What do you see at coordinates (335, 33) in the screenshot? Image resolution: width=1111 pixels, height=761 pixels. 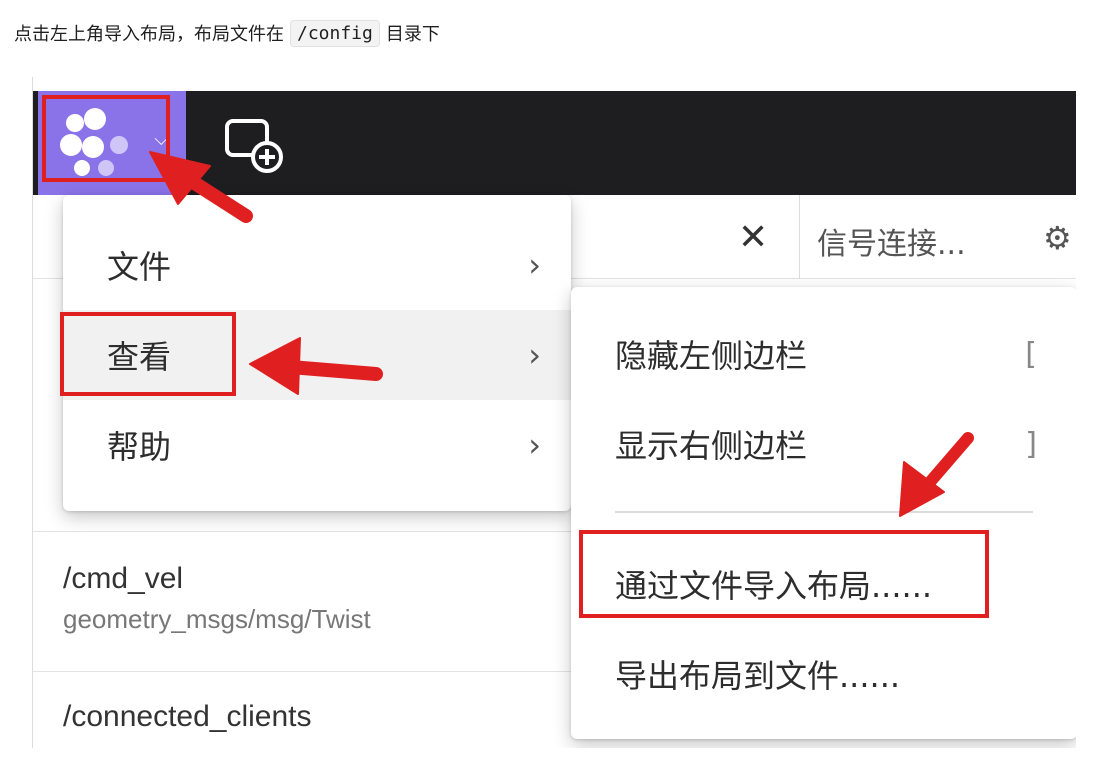 I see `config-path-code: /config` at bounding box center [335, 33].